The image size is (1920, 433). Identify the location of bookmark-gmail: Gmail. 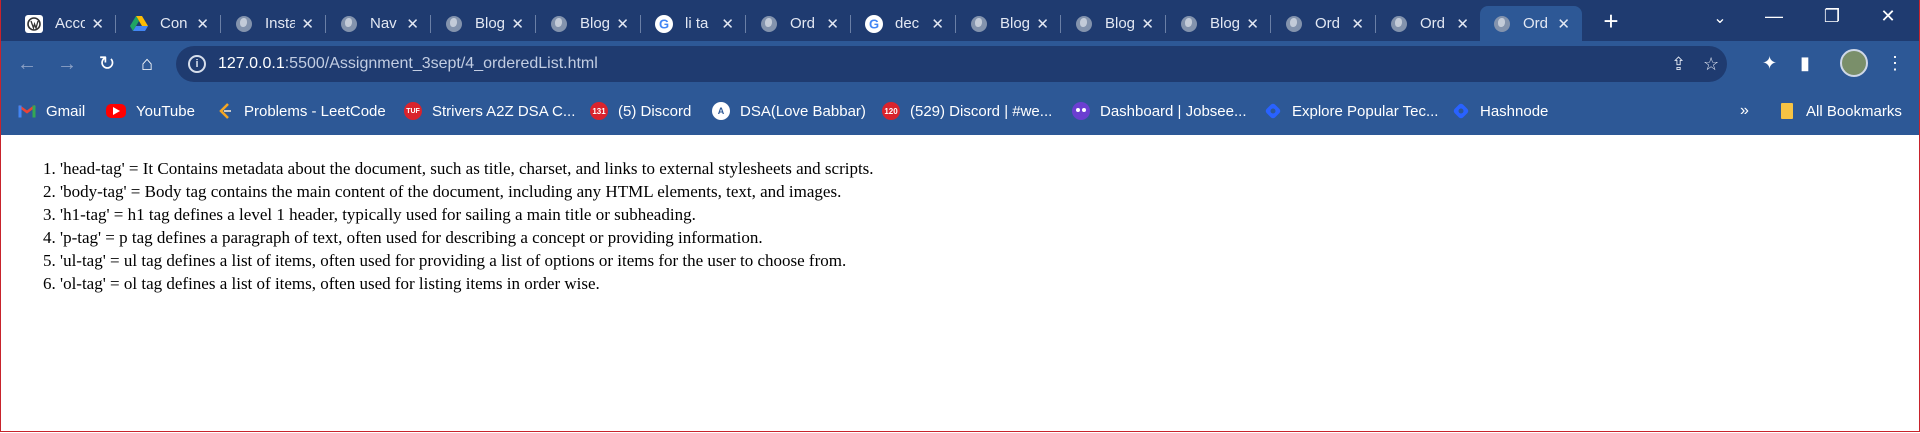
(51, 111).